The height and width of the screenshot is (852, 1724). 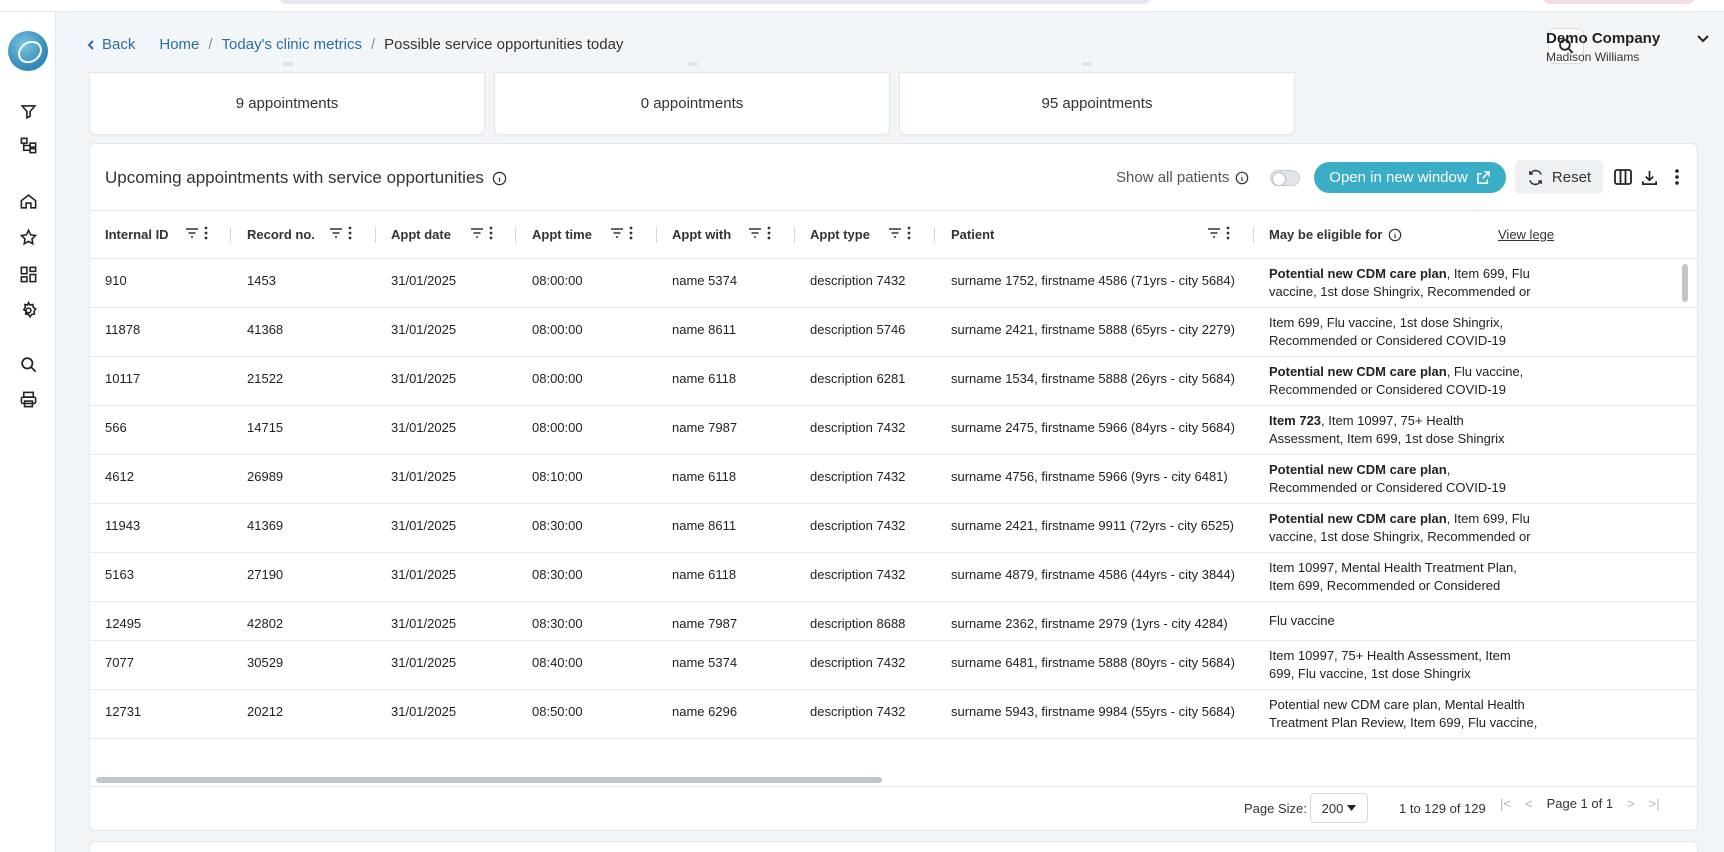 What do you see at coordinates (1571, 177) in the screenshot?
I see `reset-label: Reset` at bounding box center [1571, 177].